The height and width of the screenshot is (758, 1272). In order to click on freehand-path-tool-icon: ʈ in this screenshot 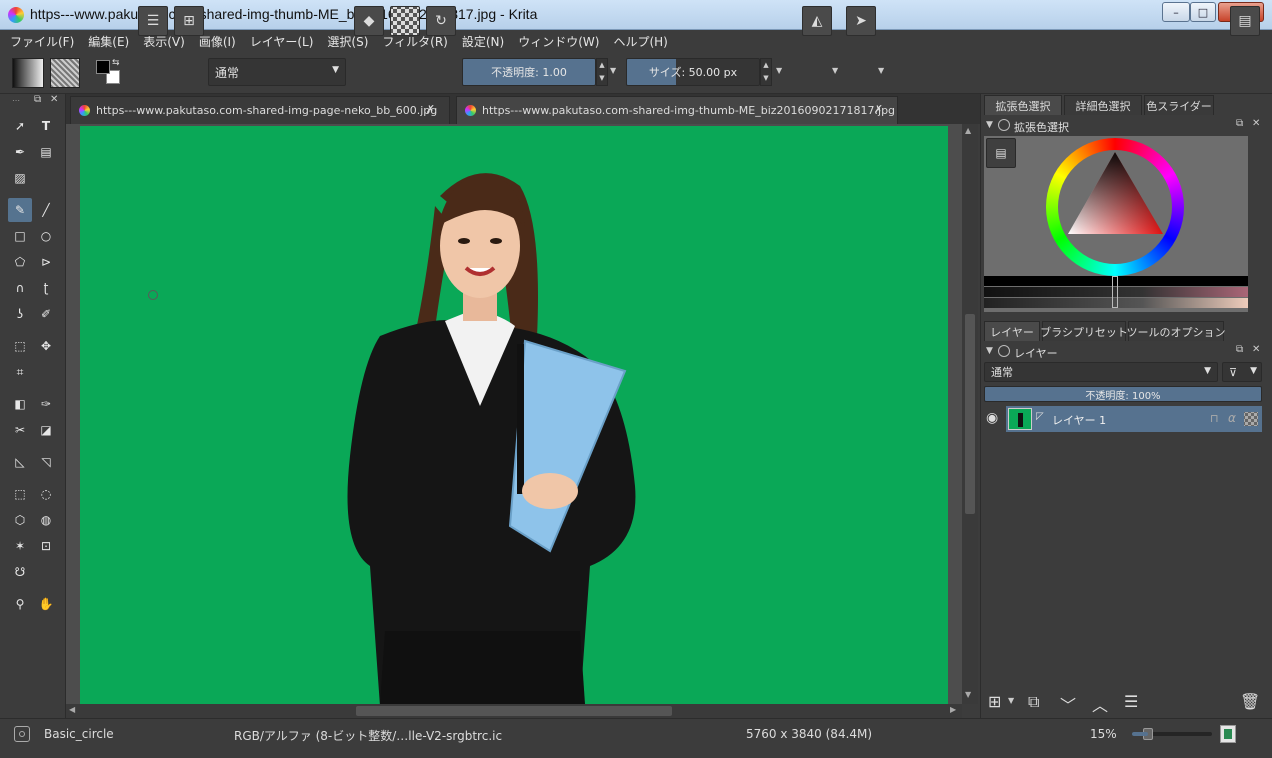, I will do `click(46, 288)`.